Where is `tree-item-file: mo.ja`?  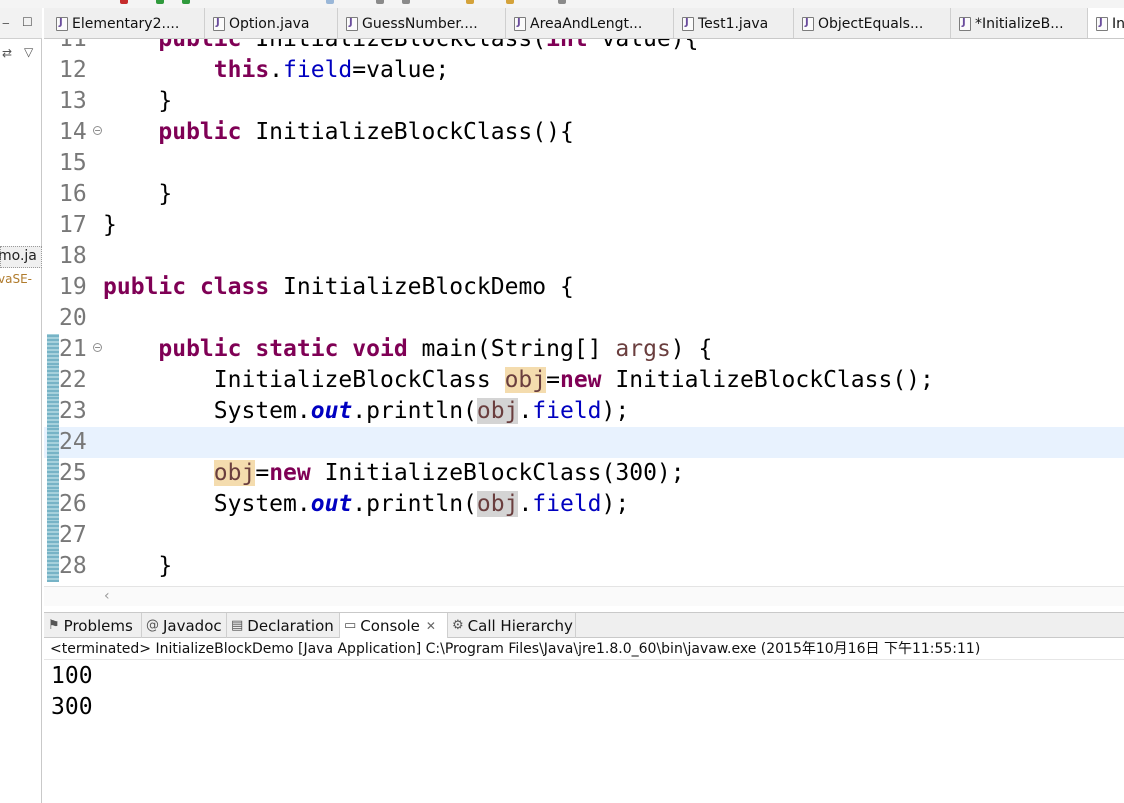 tree-item-file: mo.ja is located at coordinates (18, 256).